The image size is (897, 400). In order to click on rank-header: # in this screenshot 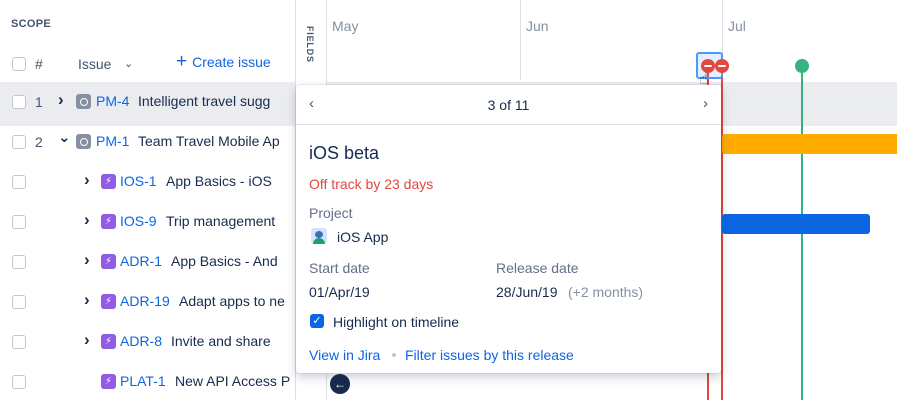, I will do `click(39, 64)`.